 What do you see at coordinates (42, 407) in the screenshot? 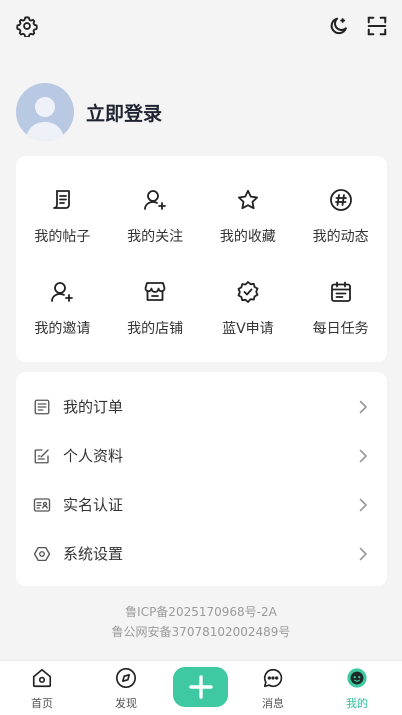
I see `order-icon` at bounding box center [42, 407].